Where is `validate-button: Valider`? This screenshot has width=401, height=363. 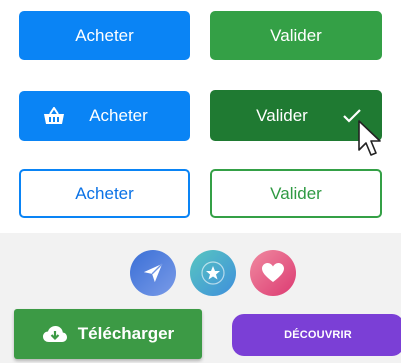
validate-button: Valider is located at coordinates (296, 35).